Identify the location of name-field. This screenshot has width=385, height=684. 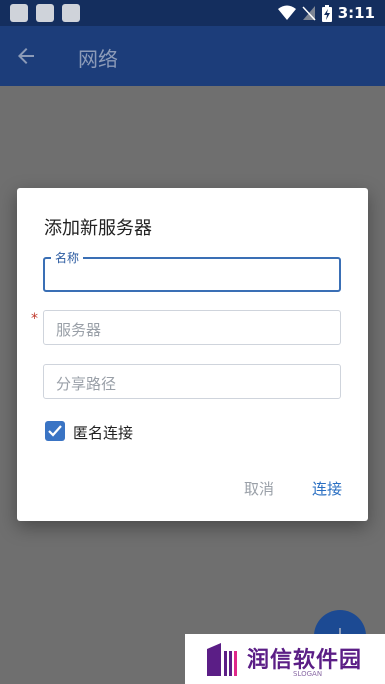
(192, 274).